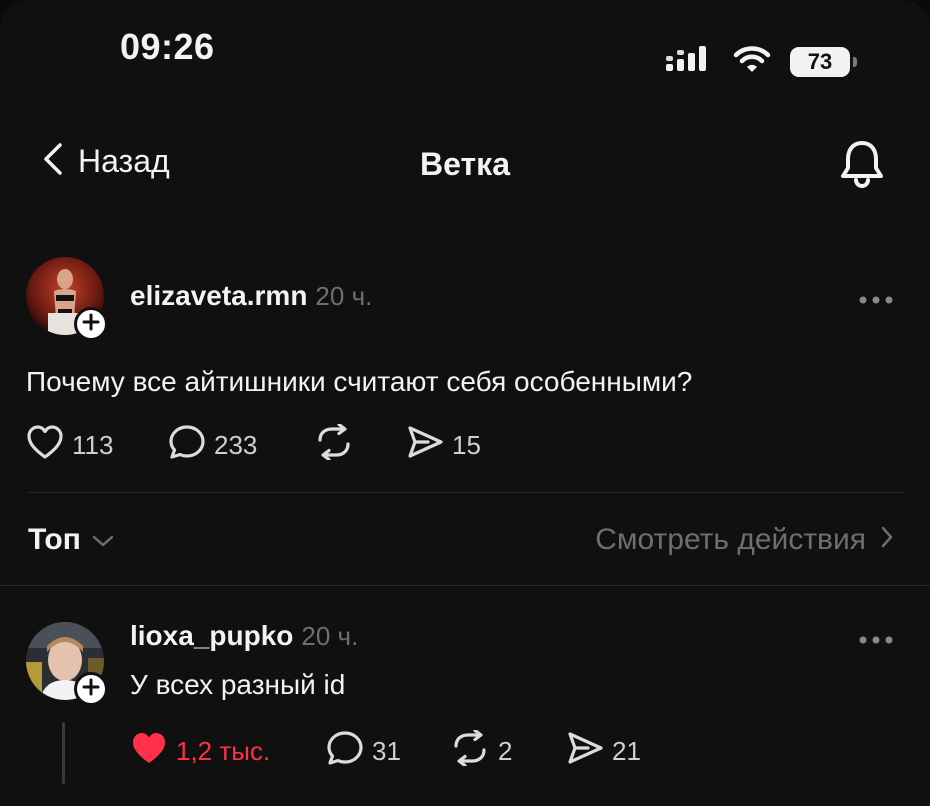 The height and width of the screenshot is (806, 930). I want to click on page-title: Ветка, so click(465, 164).